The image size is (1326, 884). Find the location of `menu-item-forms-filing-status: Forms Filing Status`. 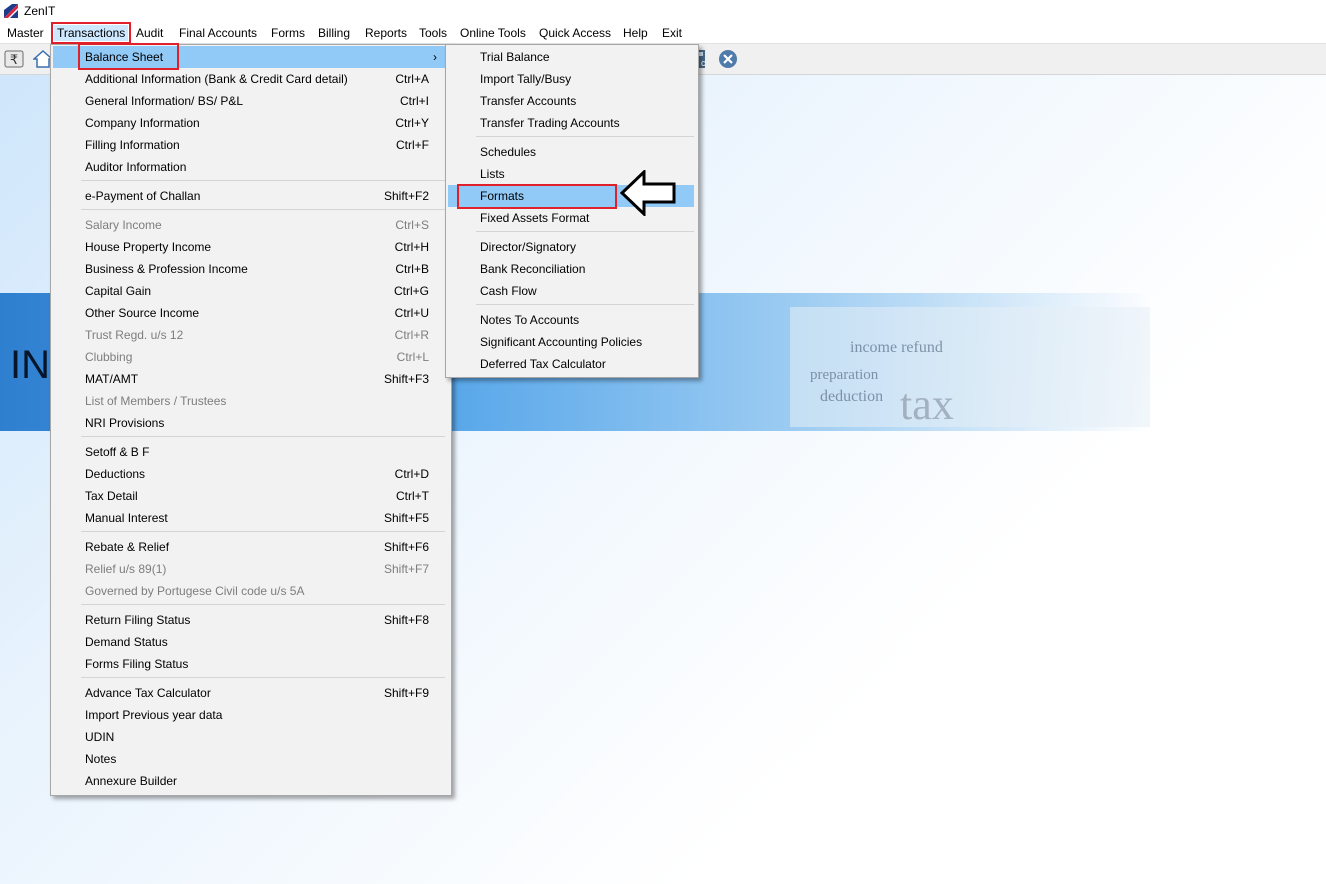

menu-item-forms-filing-status: Forms Filing Status is located at coordinates (250, 664).